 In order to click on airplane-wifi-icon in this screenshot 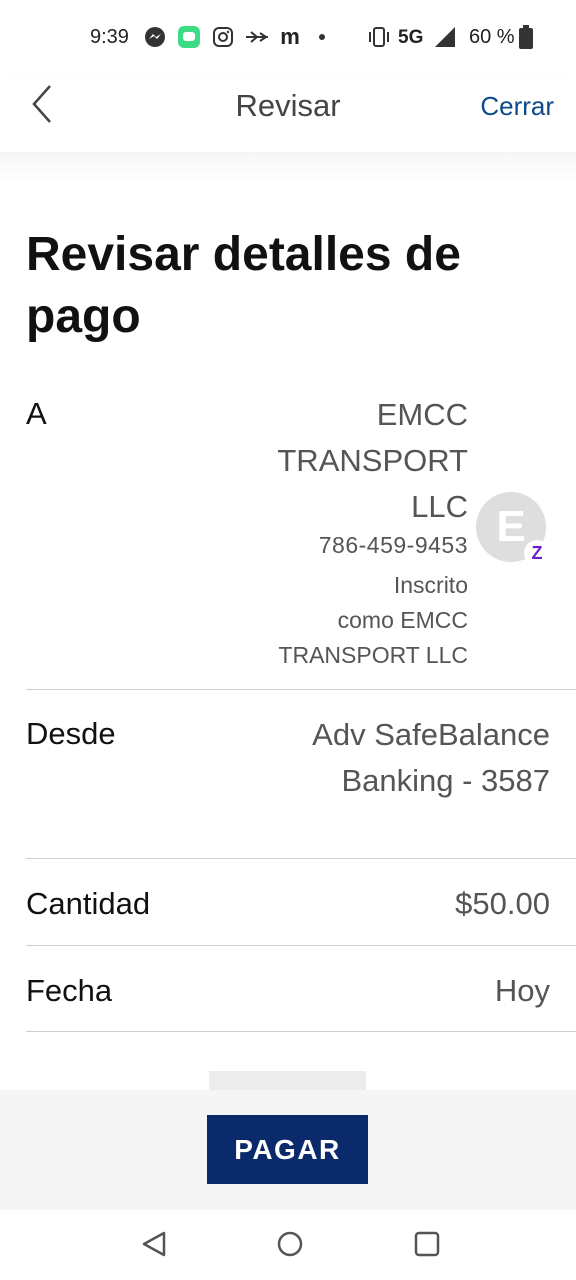, I will do `click(257, 37)`.